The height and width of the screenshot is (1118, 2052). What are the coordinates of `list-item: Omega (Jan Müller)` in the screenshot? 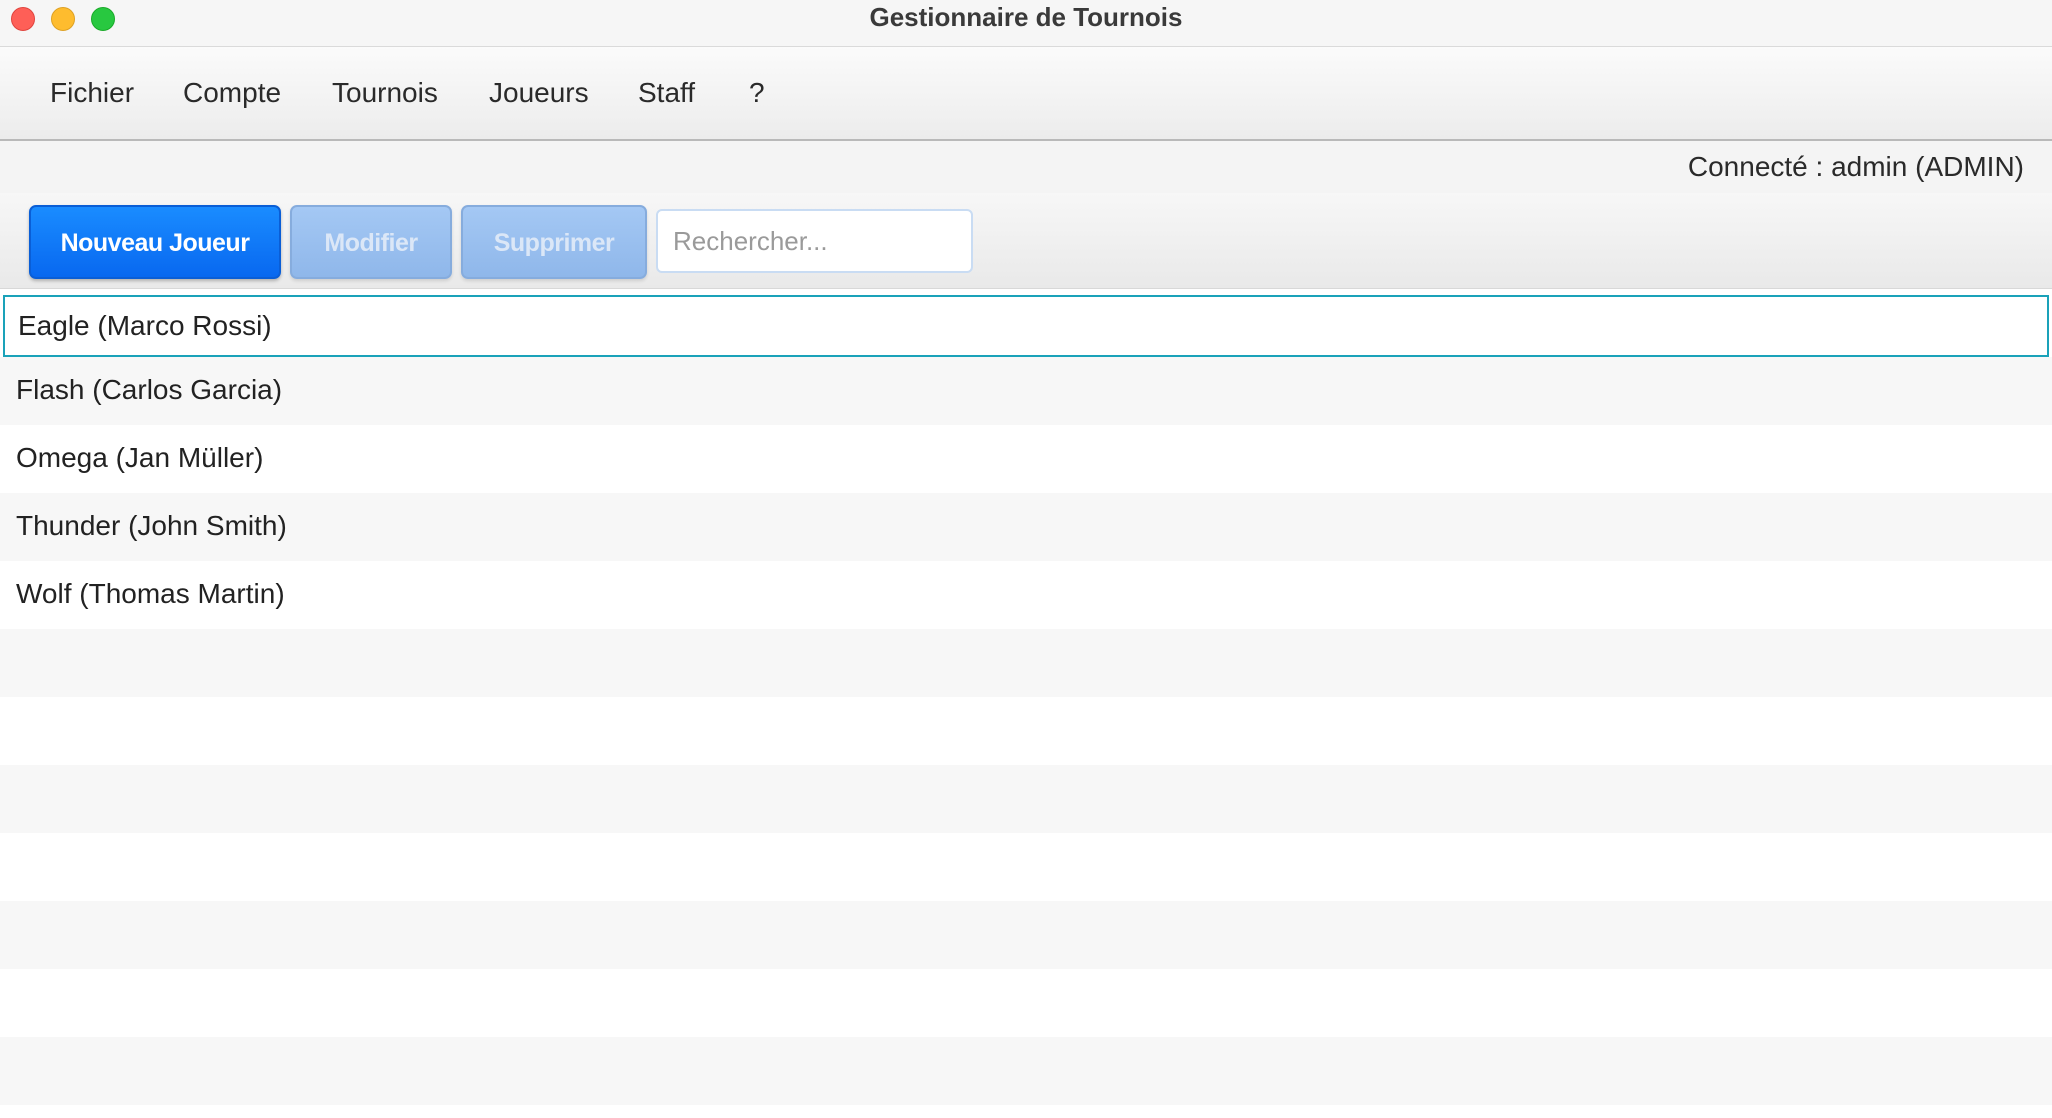 It's located at (1026, 459).